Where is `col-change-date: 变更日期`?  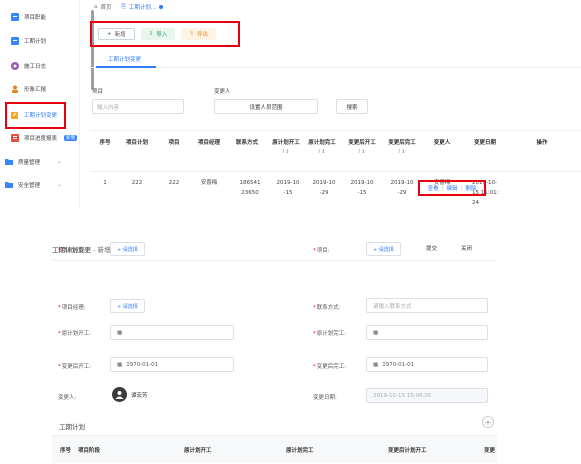 col-change-date: 变更日期 is located at coordinates (484, 143).